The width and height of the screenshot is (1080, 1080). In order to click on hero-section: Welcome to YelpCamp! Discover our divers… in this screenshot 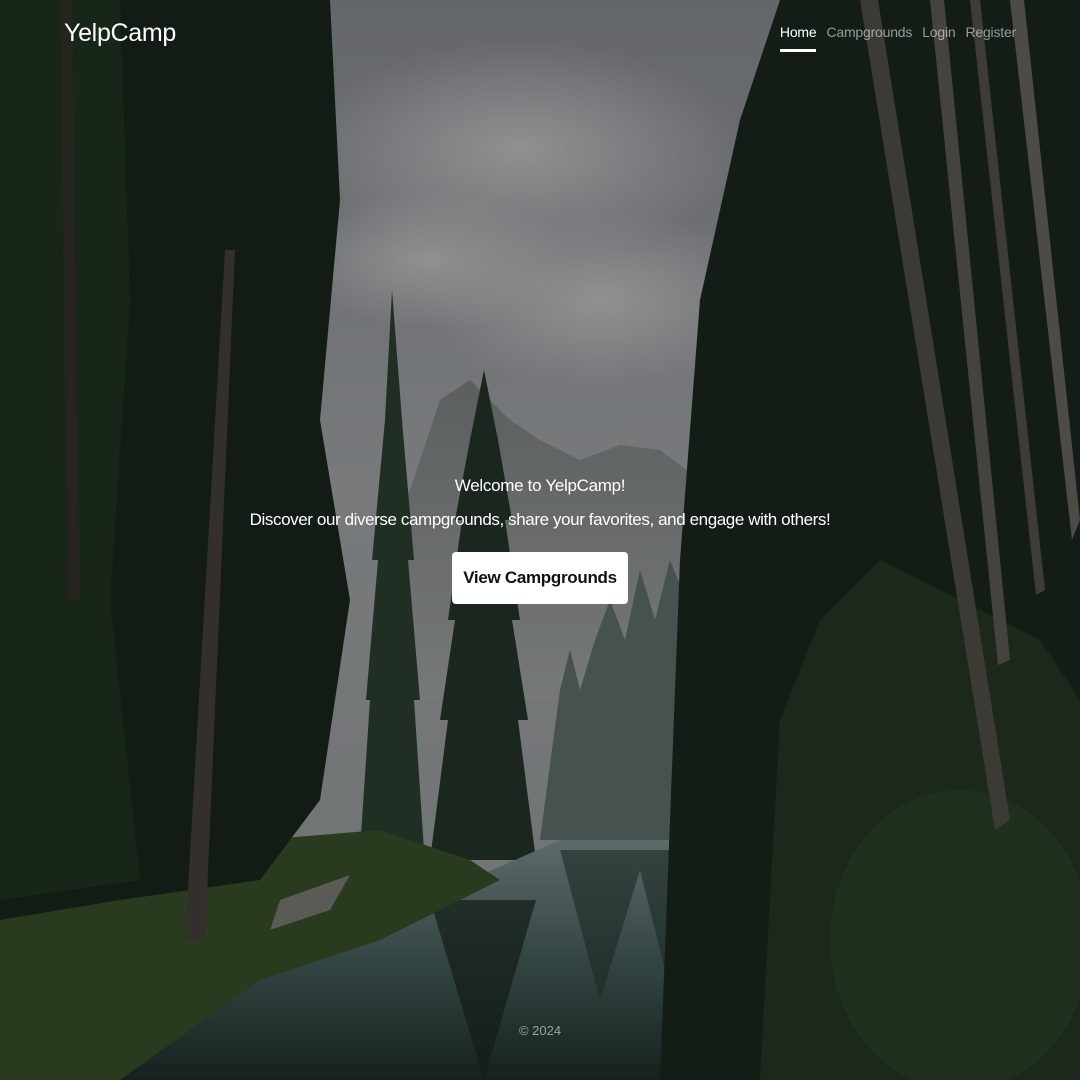, I will do `click(540, 539)`.